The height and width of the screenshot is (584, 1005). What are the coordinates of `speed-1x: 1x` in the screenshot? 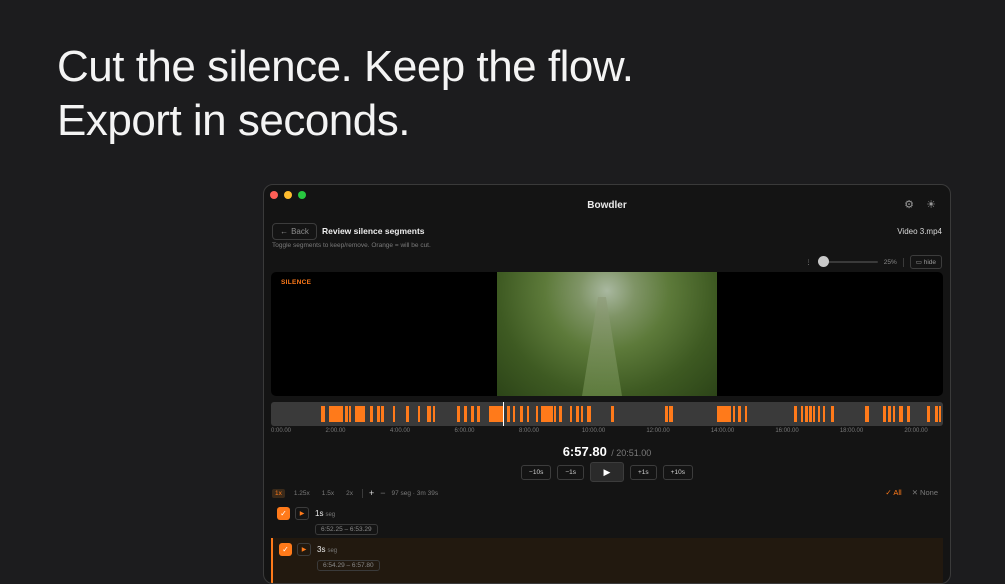 It's located at (278, 493).